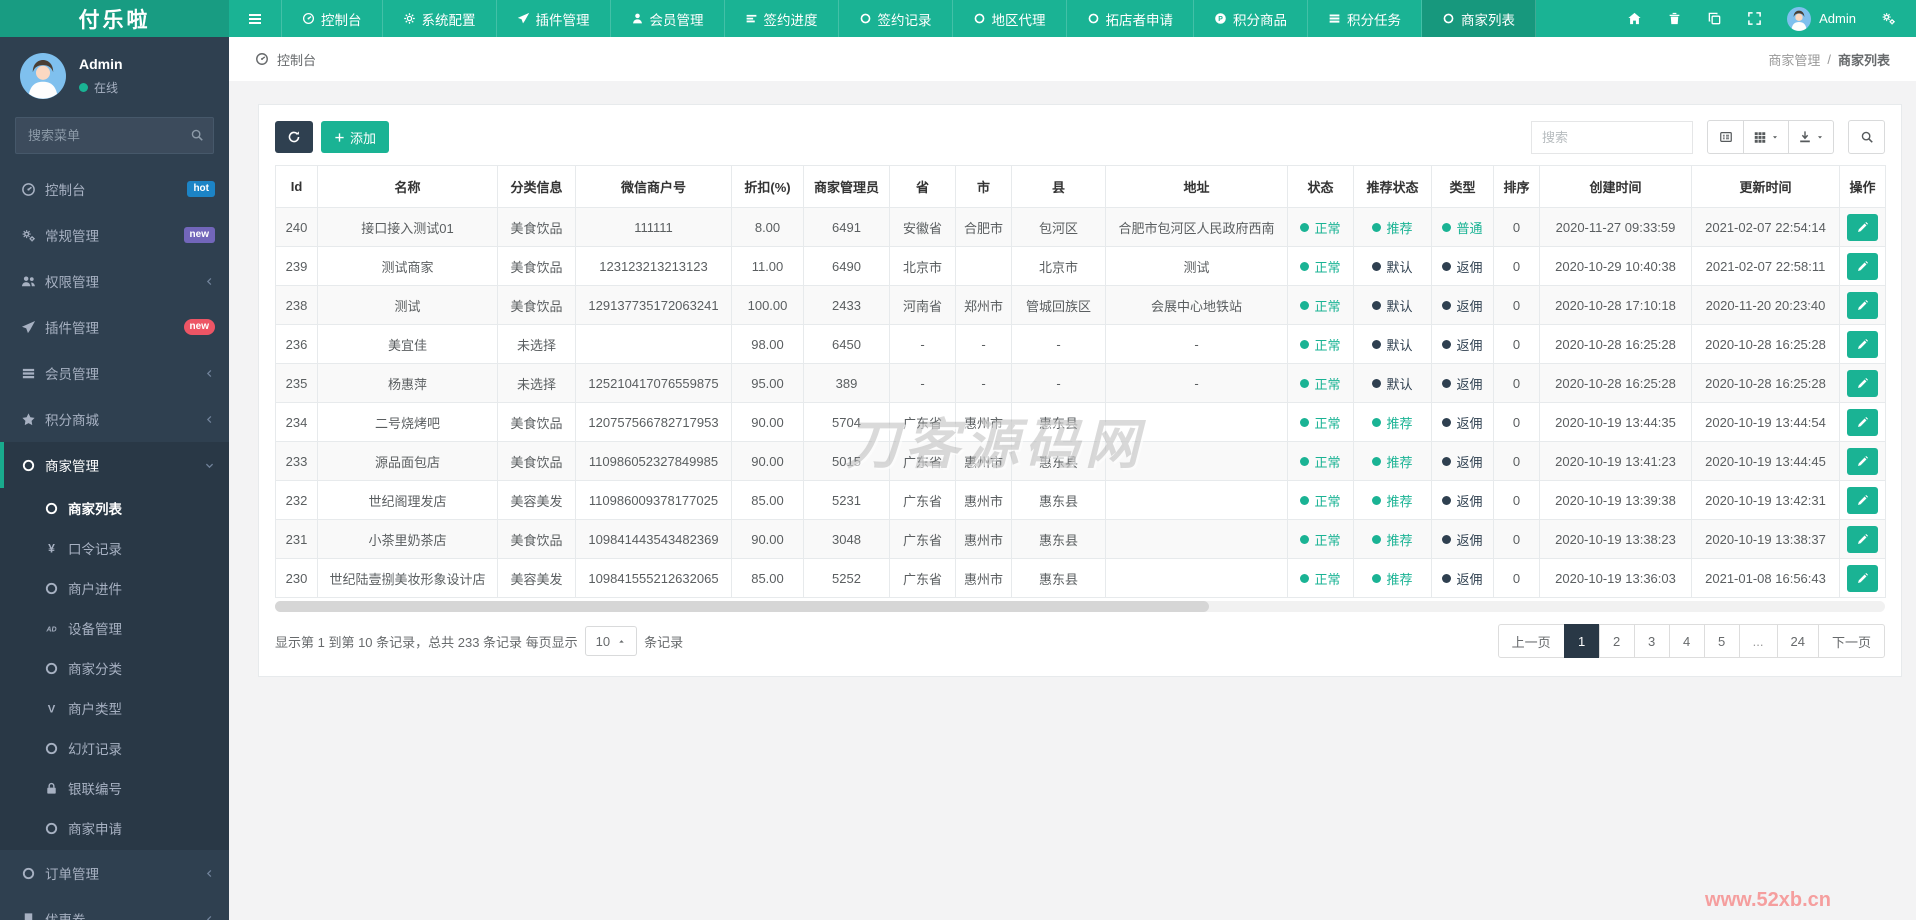 This screenshot has width=1916, height=920. What do you see at coordinates (554, 18) in the screenshot?
I see `topnav-item: 插件管理` at bounding box center [554, 18].